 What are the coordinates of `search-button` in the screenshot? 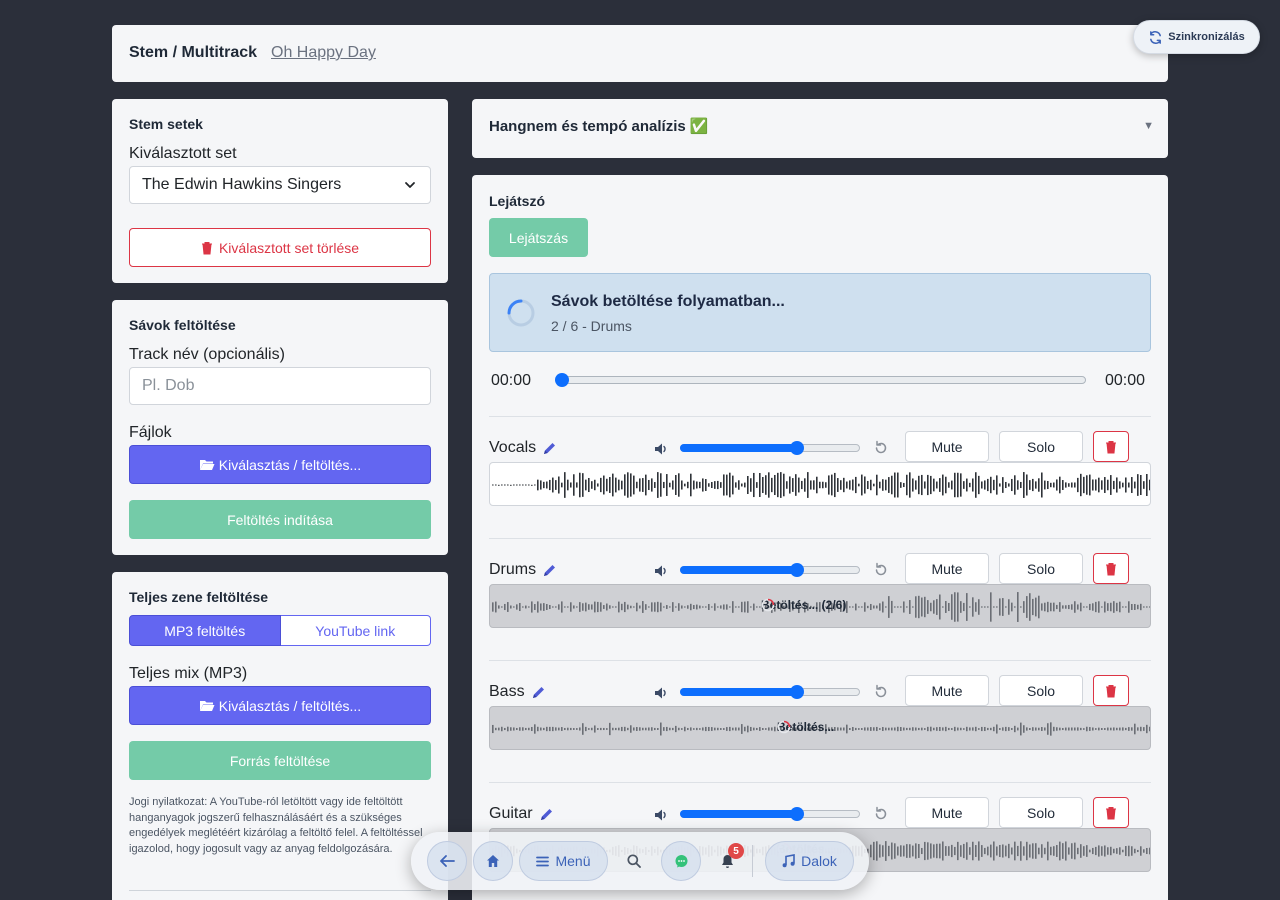 It's located at (634, 861).